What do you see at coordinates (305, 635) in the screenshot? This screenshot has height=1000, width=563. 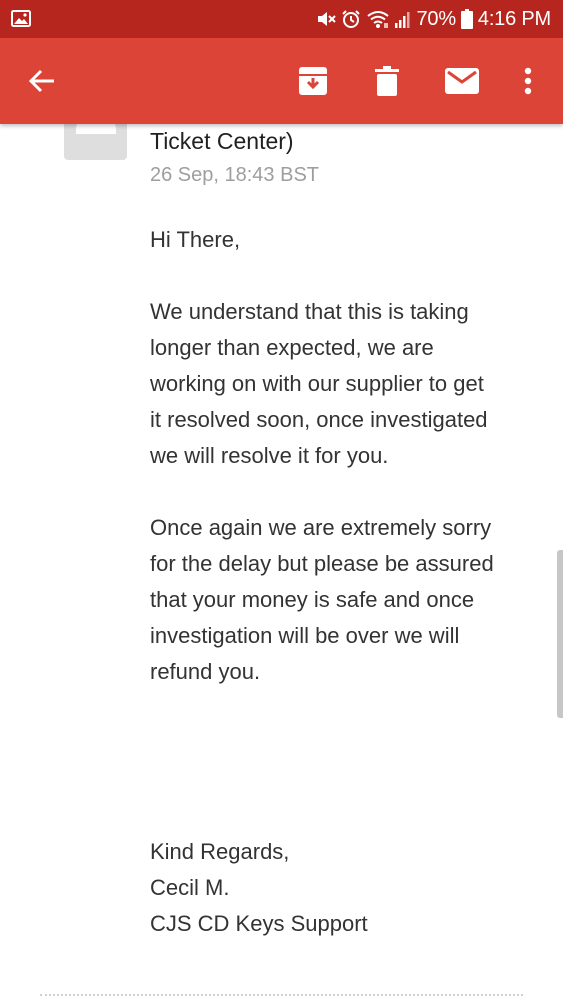 I see `body-line: investigation will be over we will` at bounding box center [305, 635].